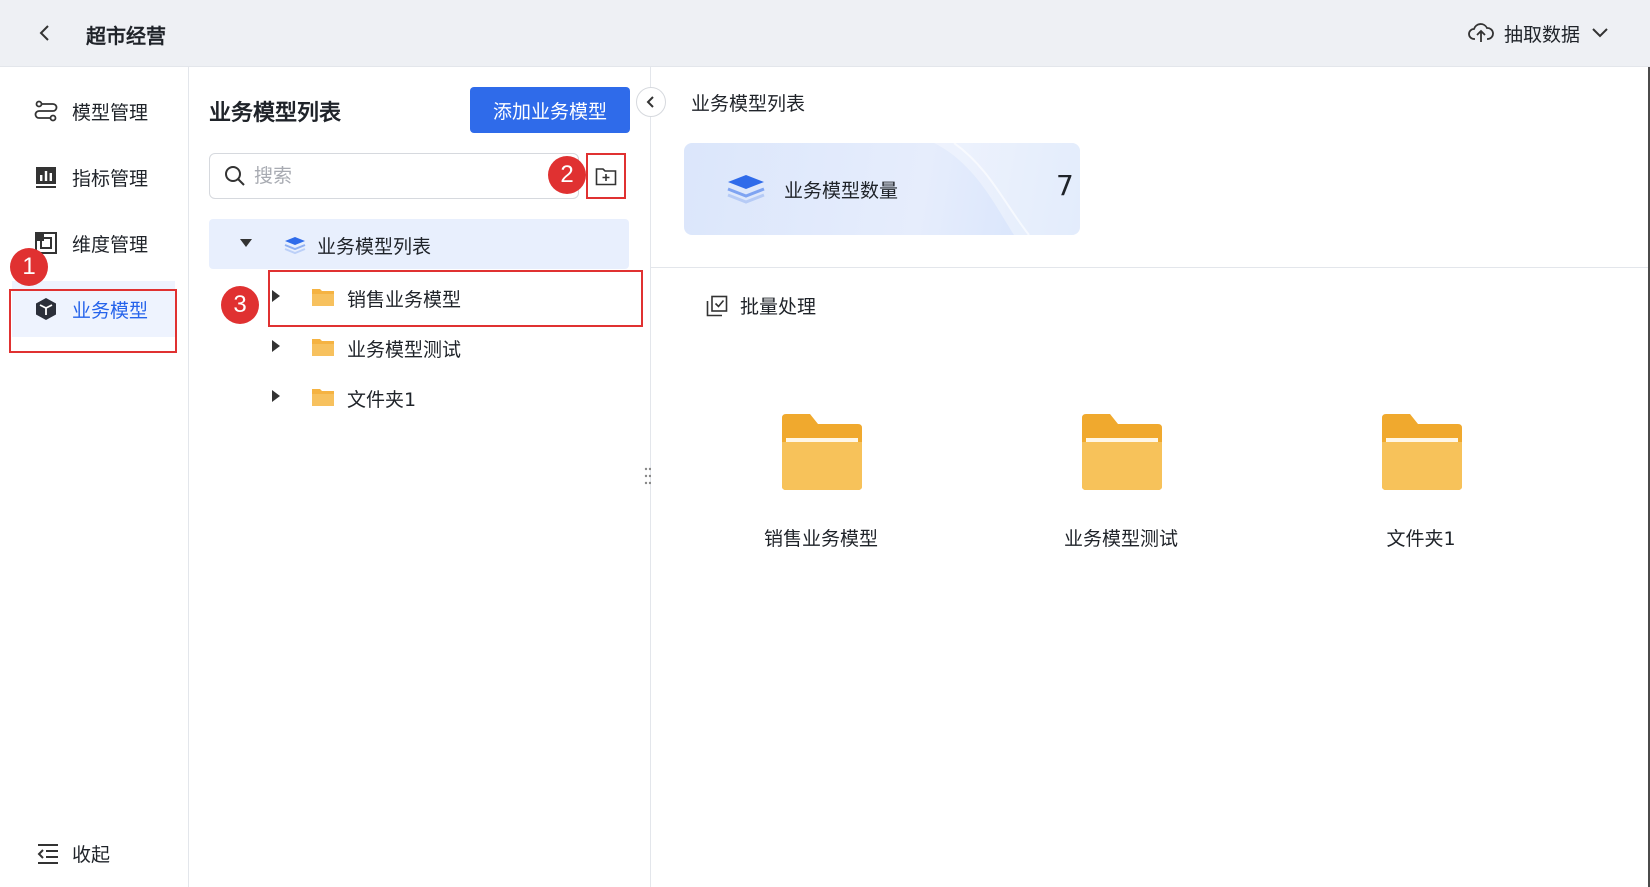 This screenshot has width=1650, height=887. What do you see at coordinates (110, 244) in the screenshot?
I see `nav-item-label: 维度管理` at bounding box center [110, 244].